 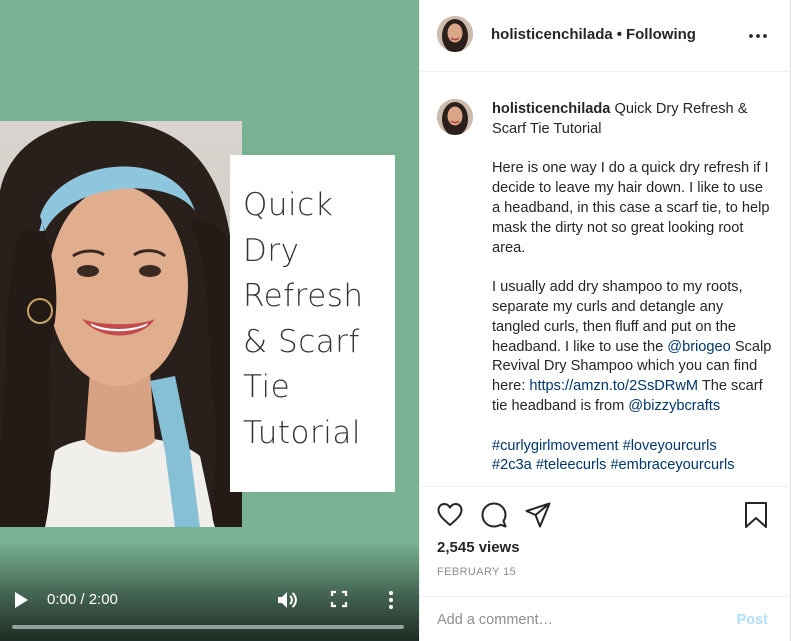 I want to click on more-vertical-icon, so click(x=391, y=600).